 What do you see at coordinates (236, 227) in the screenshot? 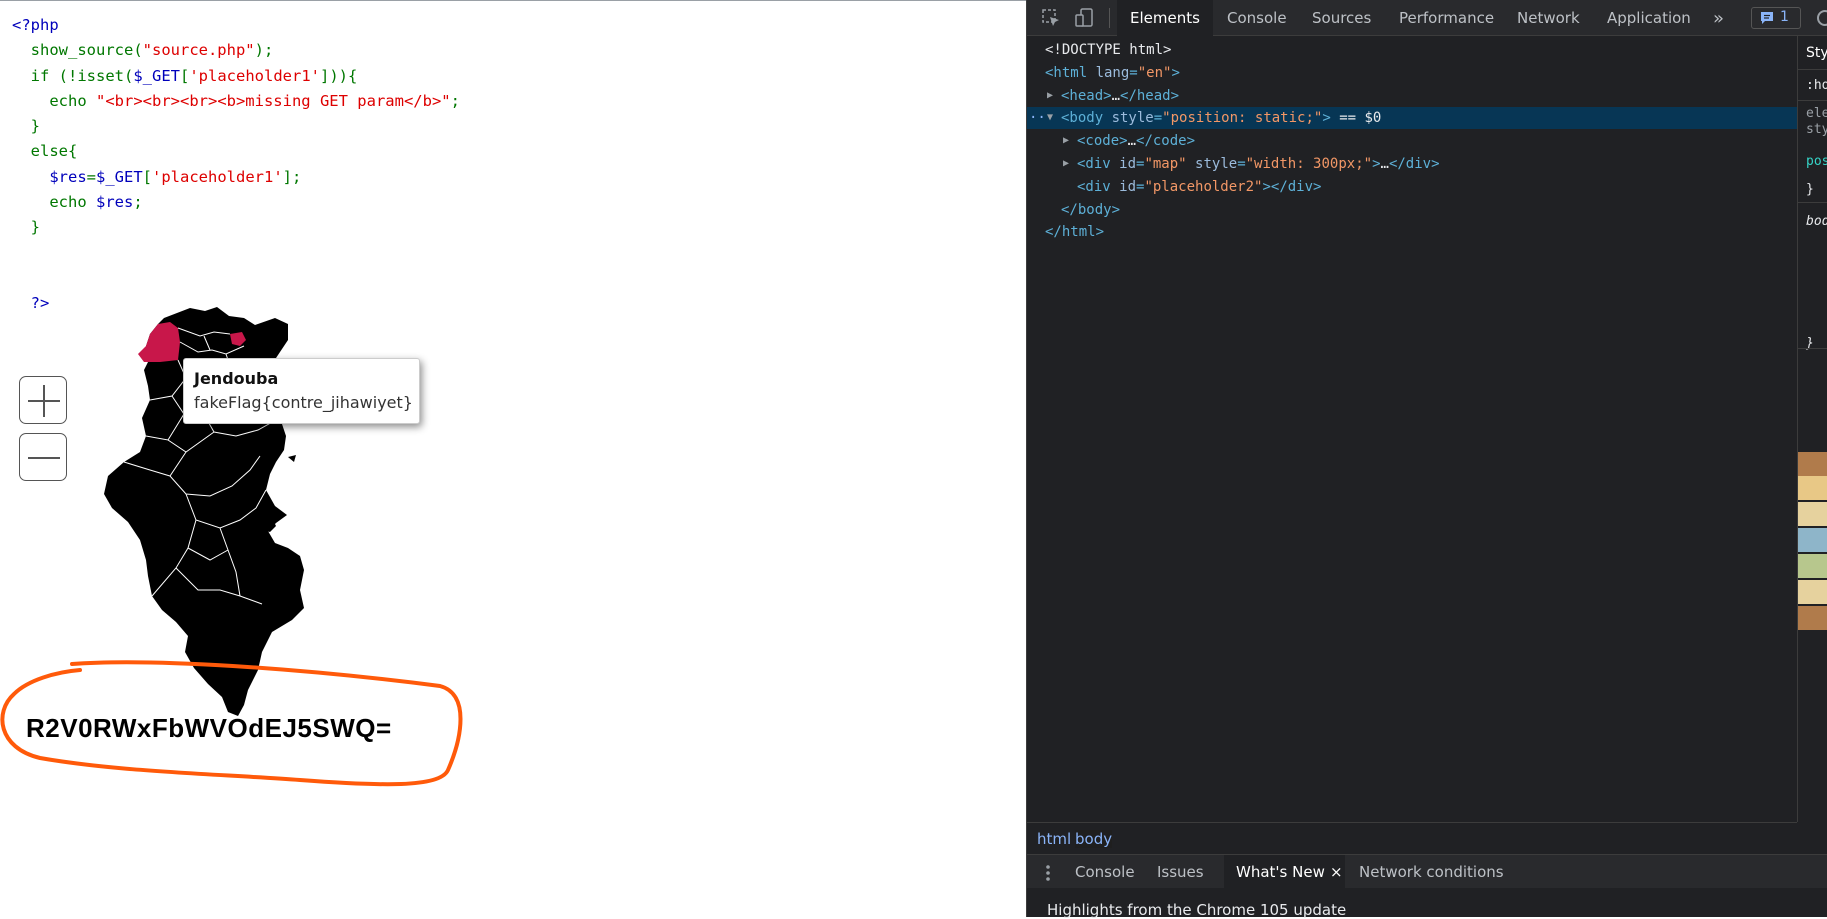
I see `code-line: }` at bounding box center [236, 227].